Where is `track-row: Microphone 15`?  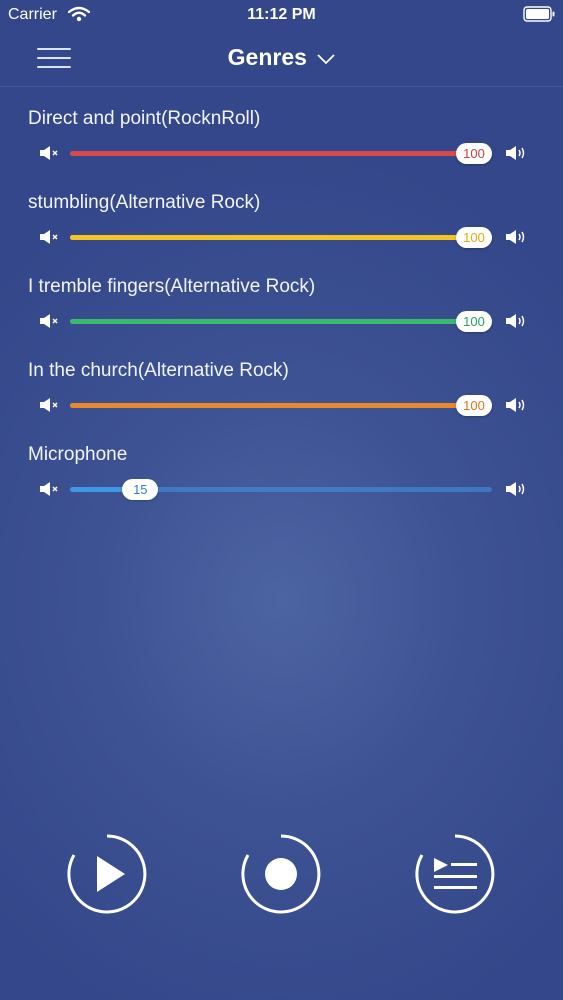
track-row: Microphone 15 is located at coordinates (281, 486).